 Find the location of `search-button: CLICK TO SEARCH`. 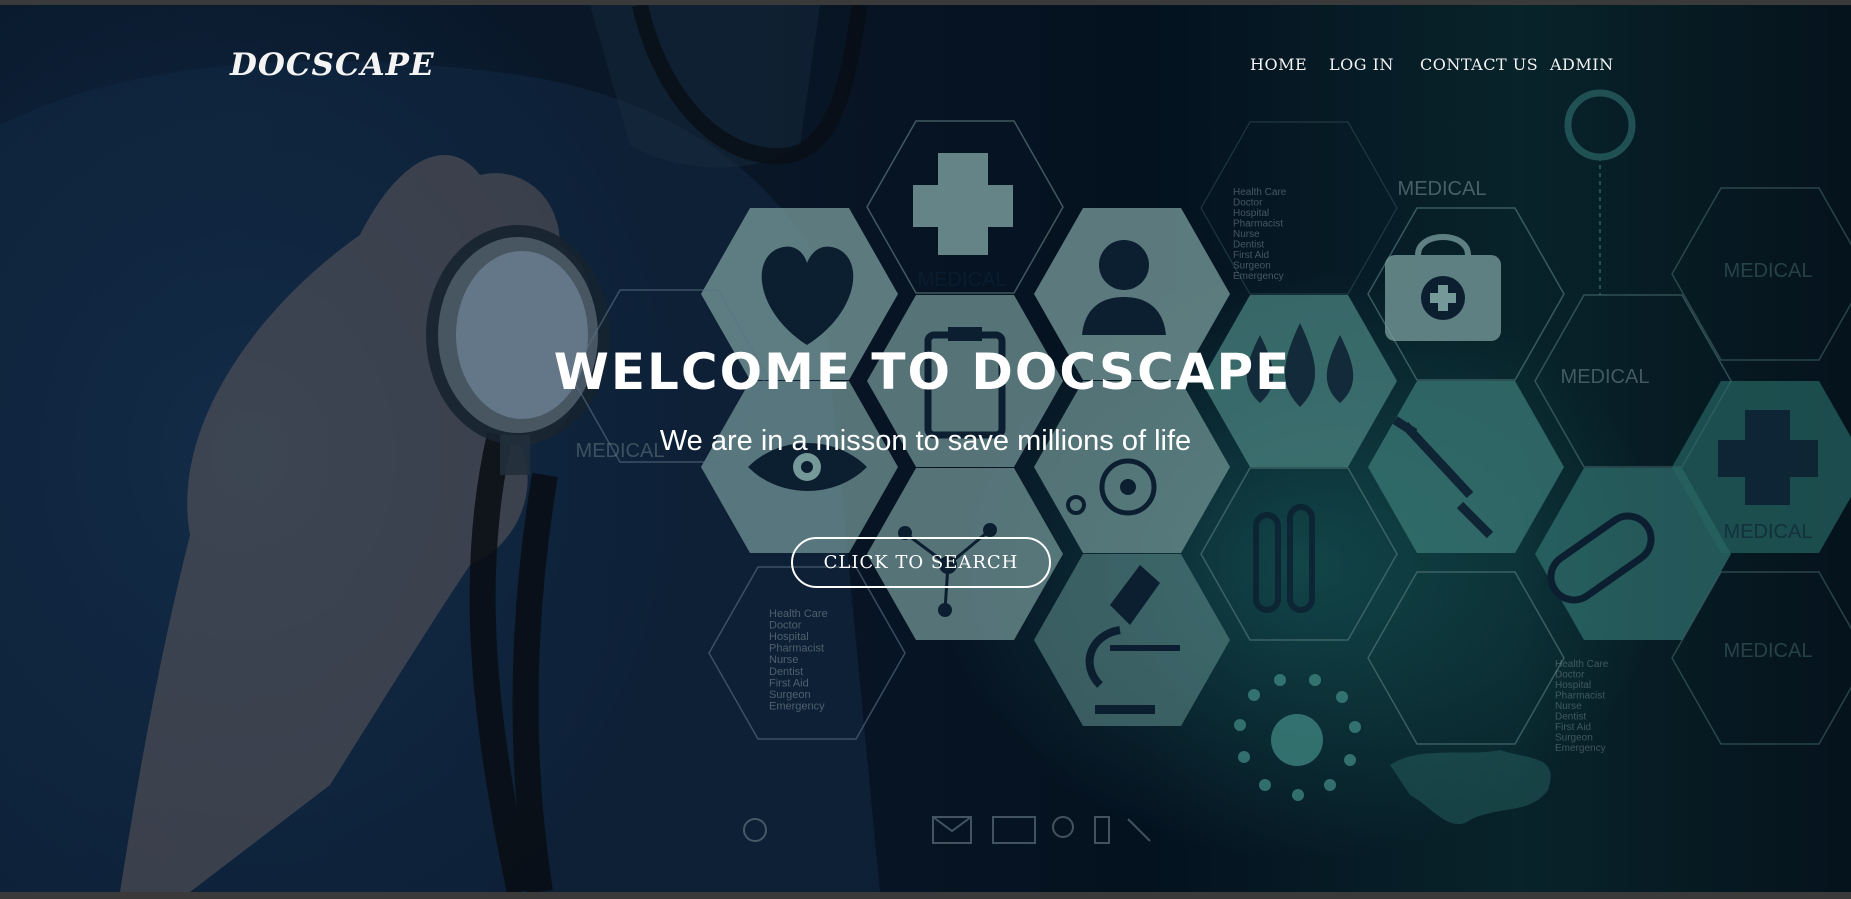

search-button: CLICK TO SEARCH is located at coordinates (921, 562).